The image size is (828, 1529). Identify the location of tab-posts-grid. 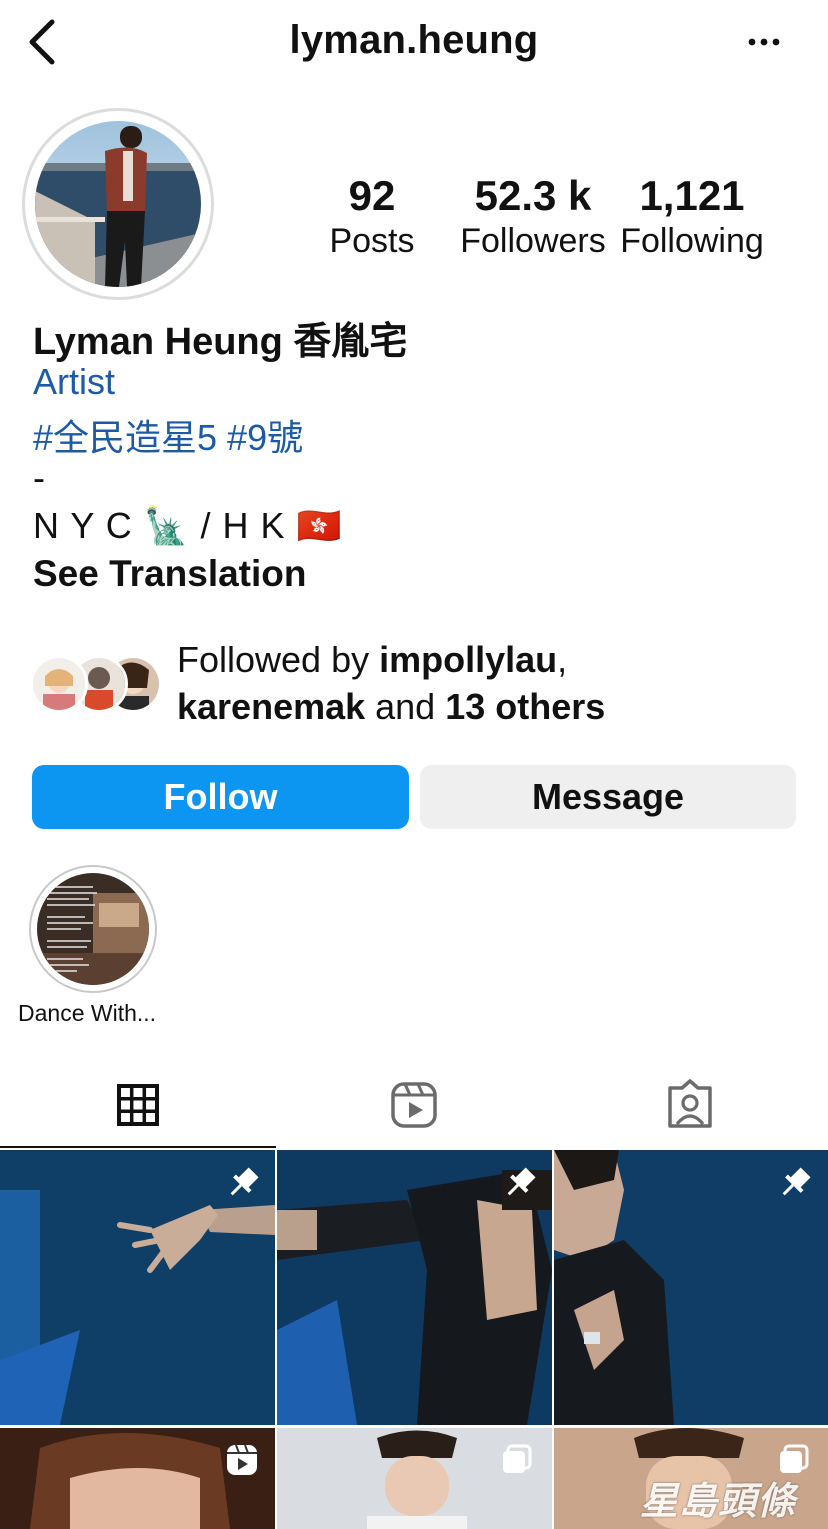
(138, 1105).